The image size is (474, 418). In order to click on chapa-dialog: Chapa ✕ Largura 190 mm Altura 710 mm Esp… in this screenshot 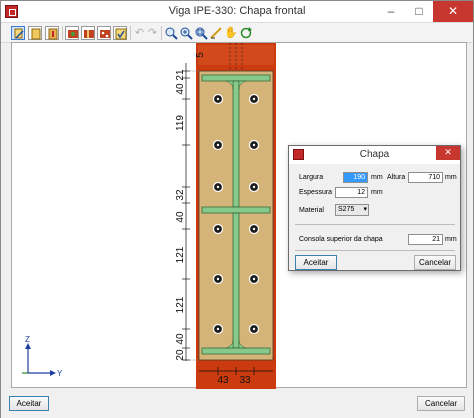, I will do `click(374, 208)`.